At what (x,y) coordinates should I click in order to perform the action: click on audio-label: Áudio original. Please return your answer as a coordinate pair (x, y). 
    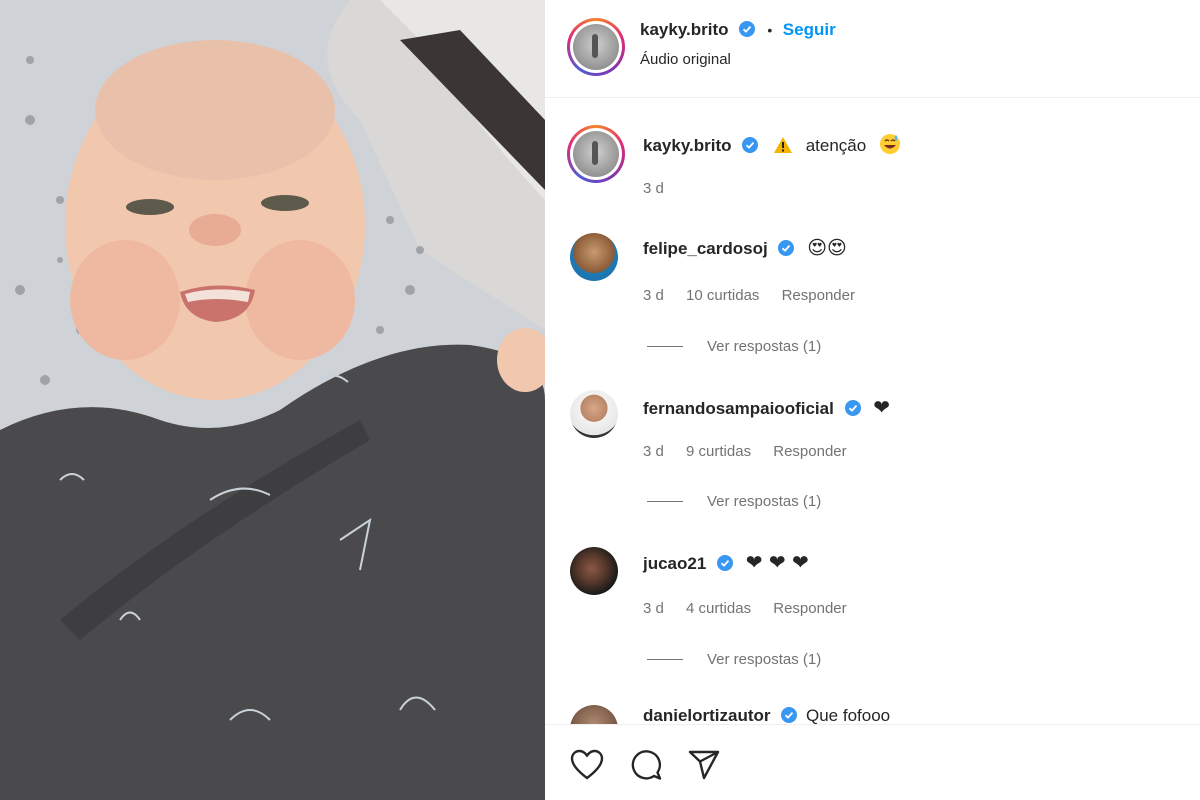
    Looking at the image, I should click on (685, 59).